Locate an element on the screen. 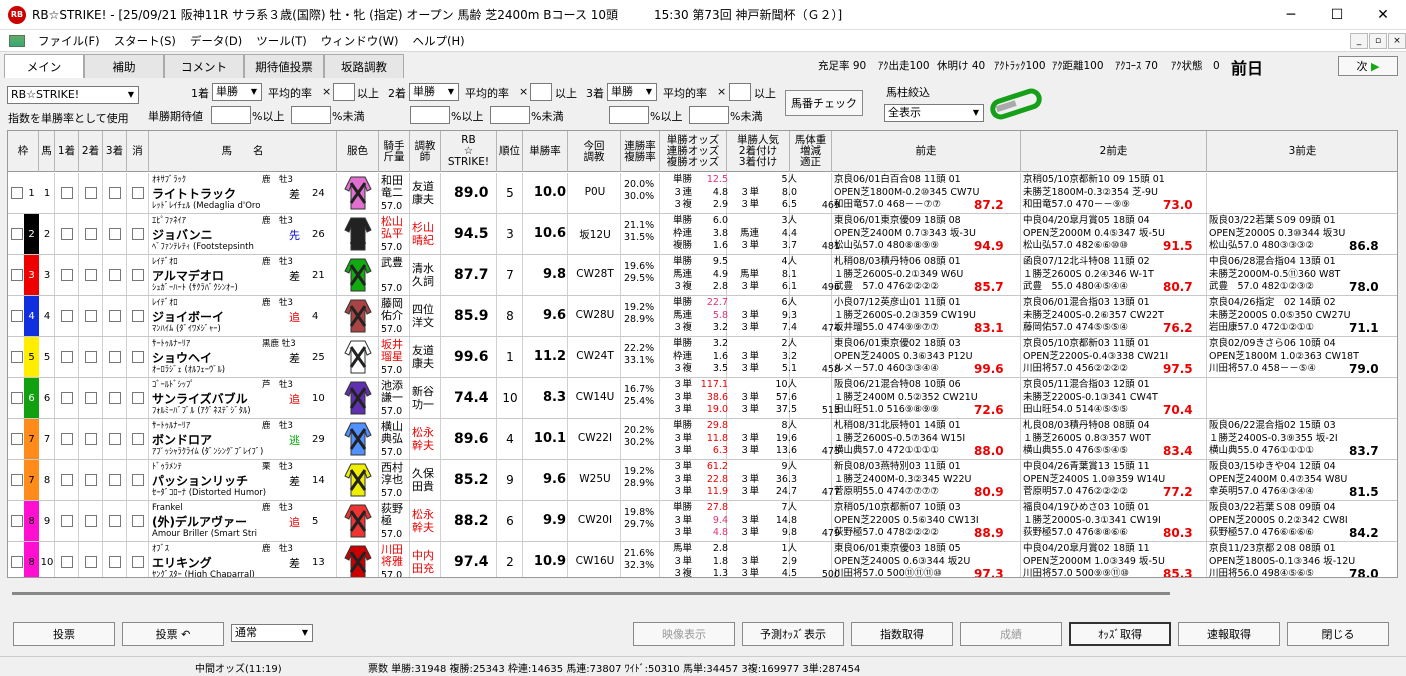 This screenshot has height=676, width=1406. maximize-button: ☐ is located at coordinates (1337, 15).